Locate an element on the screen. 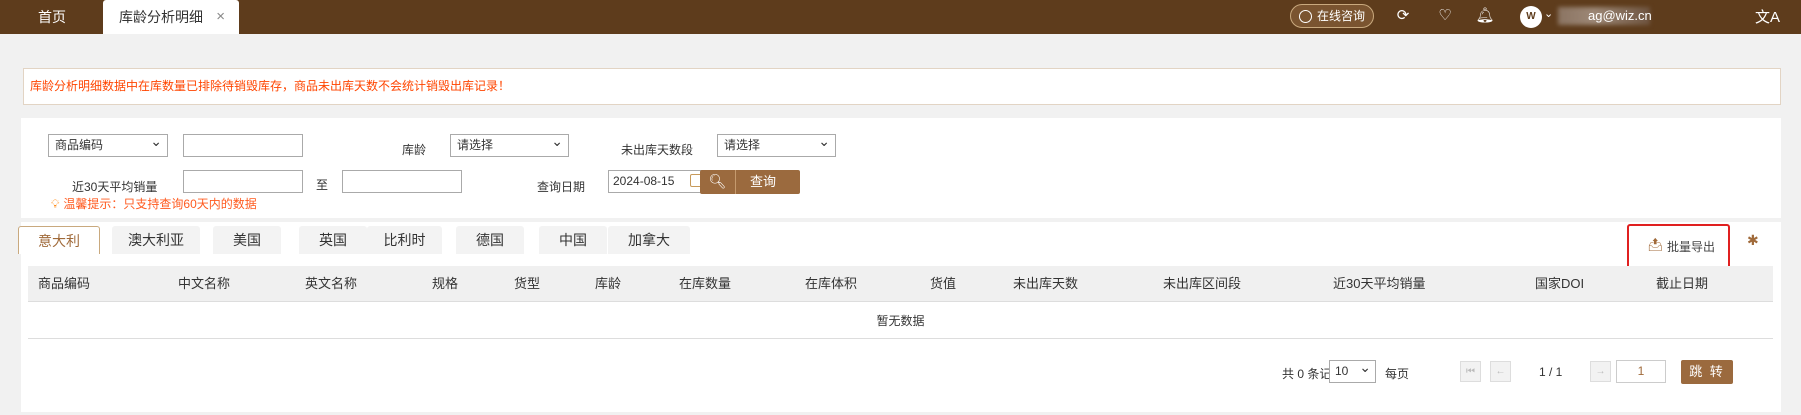 The height and width of the screenshot is (415, 1801). age-label: 库龄 is located at coordinates (414, 150).